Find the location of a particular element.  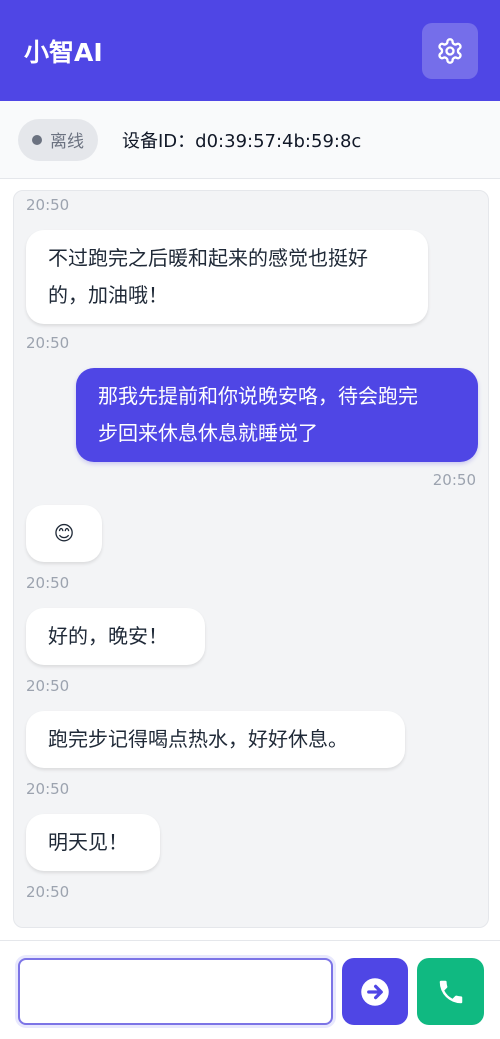

phone-icon is located at coordinates (450, 991).